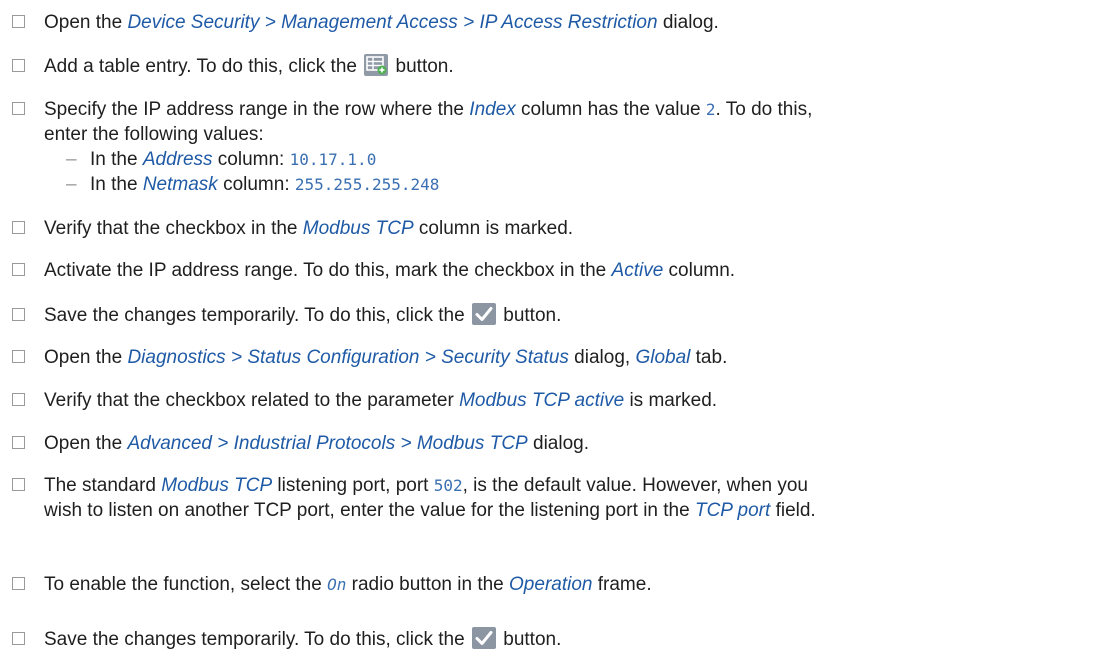 This screenshot has width=1096, height=662. I want to click on parameter-value: 2, so click(710, 109).